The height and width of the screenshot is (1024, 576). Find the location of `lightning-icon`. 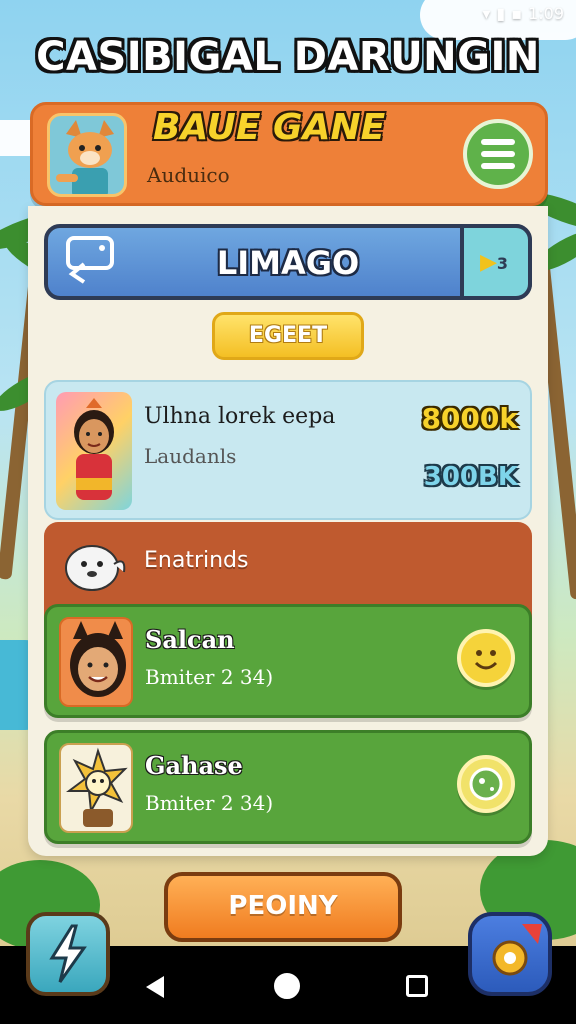

lightning-icon is located at coordinates (68, 953).